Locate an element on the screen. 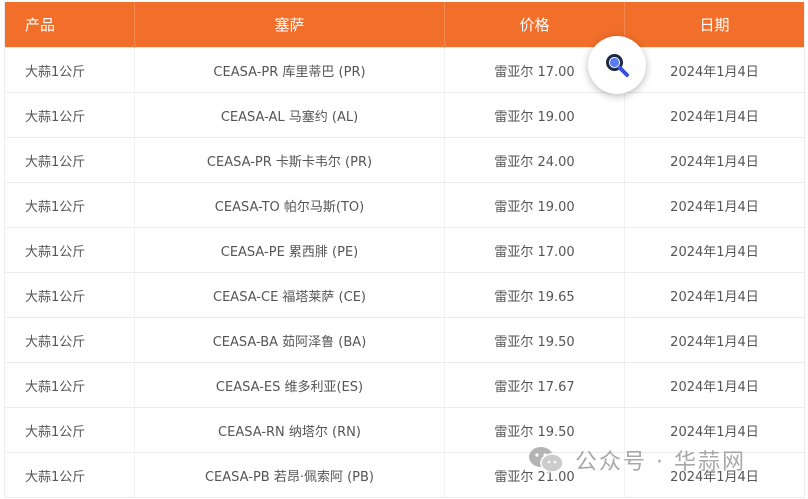 The height and width of the screenshot is (499, 808). price-cell: 雷亚尔 21.00 is located at coordinates (534, 475).